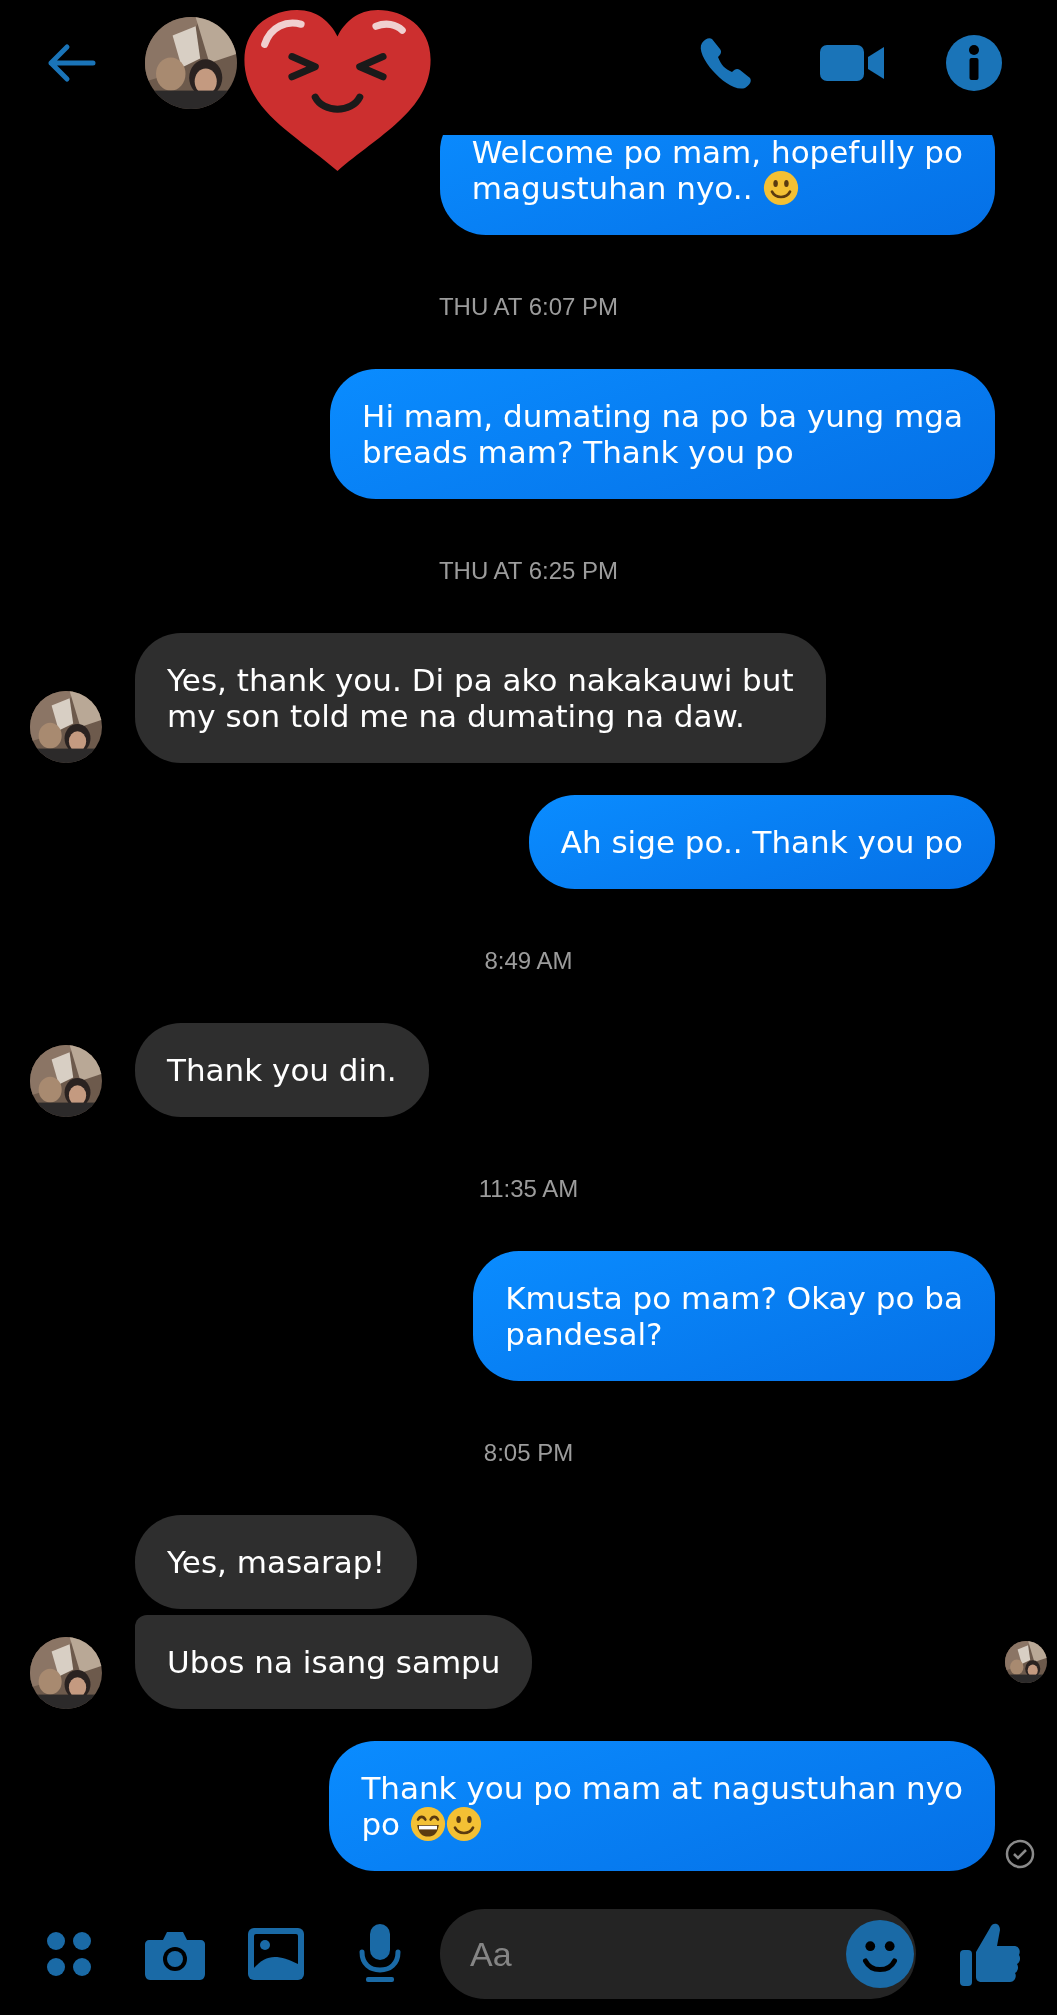 This screenshot has width=1057, height=2015. I want to click on timestamp: 8:05 PM, so click(528, 1453).